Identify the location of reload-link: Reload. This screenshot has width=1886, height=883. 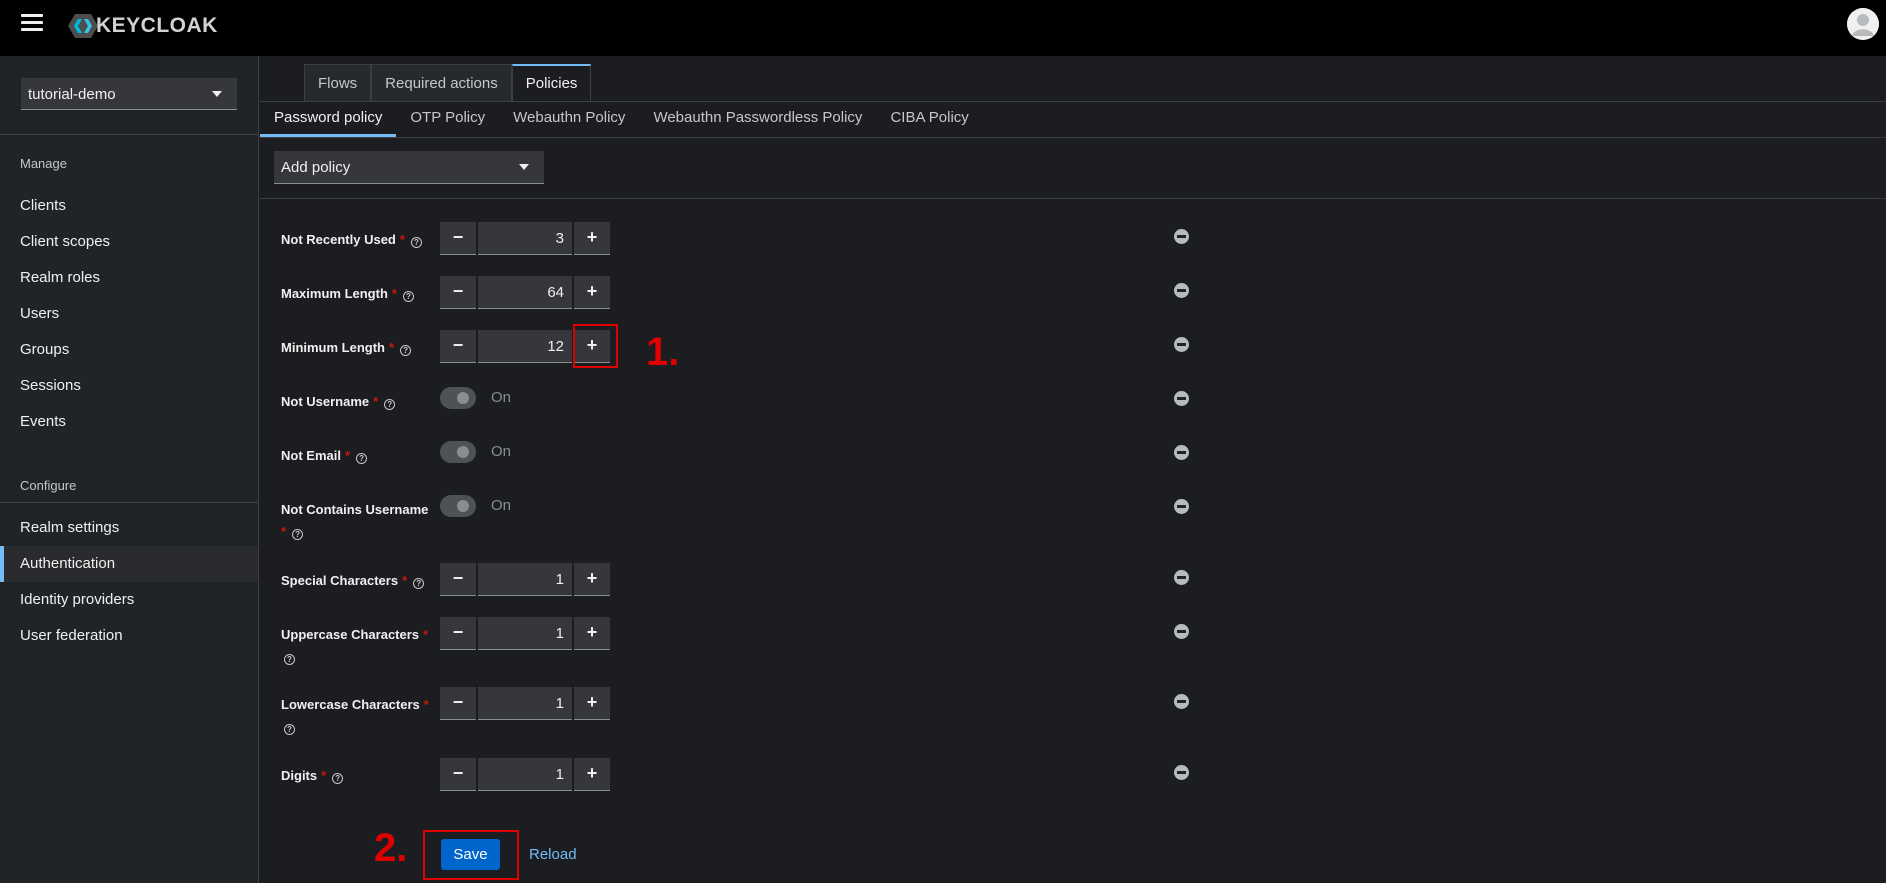
(553, 854).